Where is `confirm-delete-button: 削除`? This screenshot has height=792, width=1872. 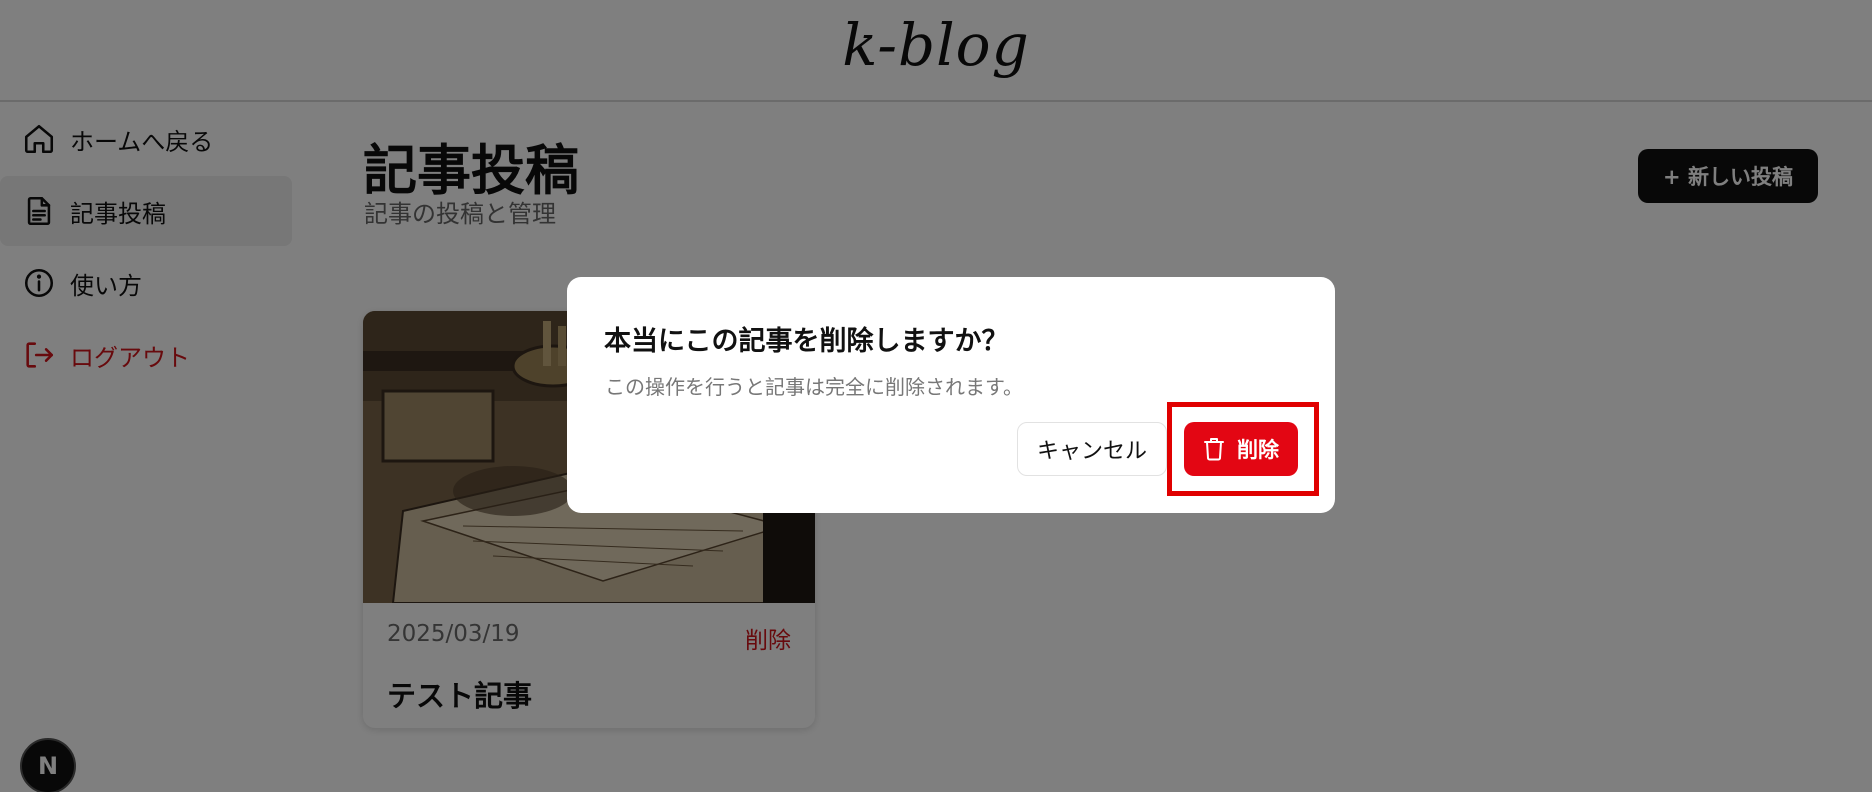 confirm-delete-button: 削除 is located at coordinates (1241, 449).